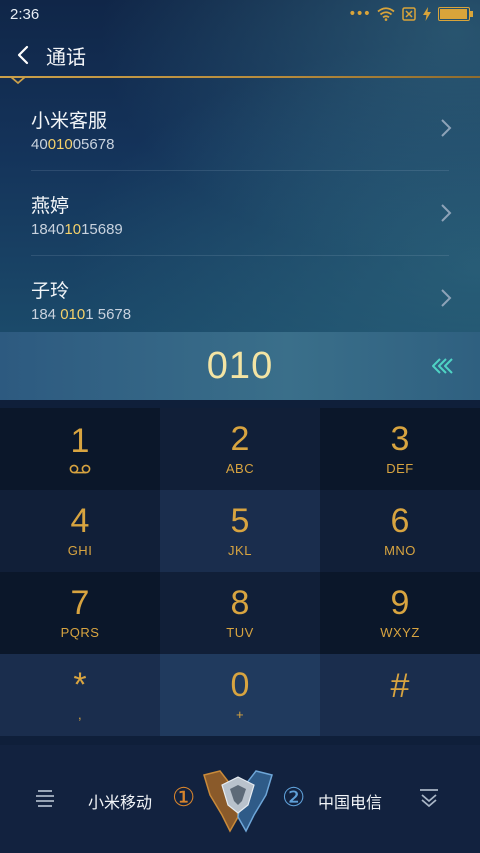  I want to click on header-ornament-icon, so click(18, 81).